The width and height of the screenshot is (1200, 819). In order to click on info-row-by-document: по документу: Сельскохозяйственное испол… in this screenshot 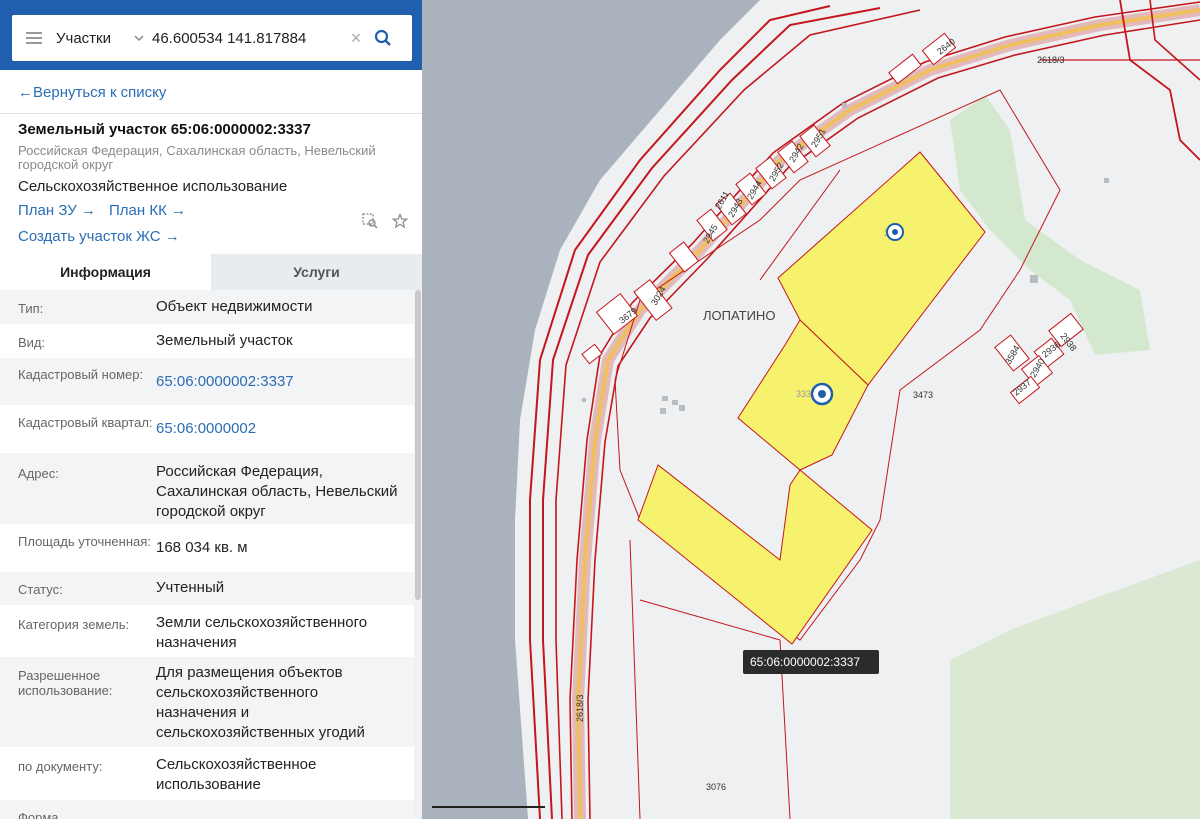, I will do `click(207, 773)`.